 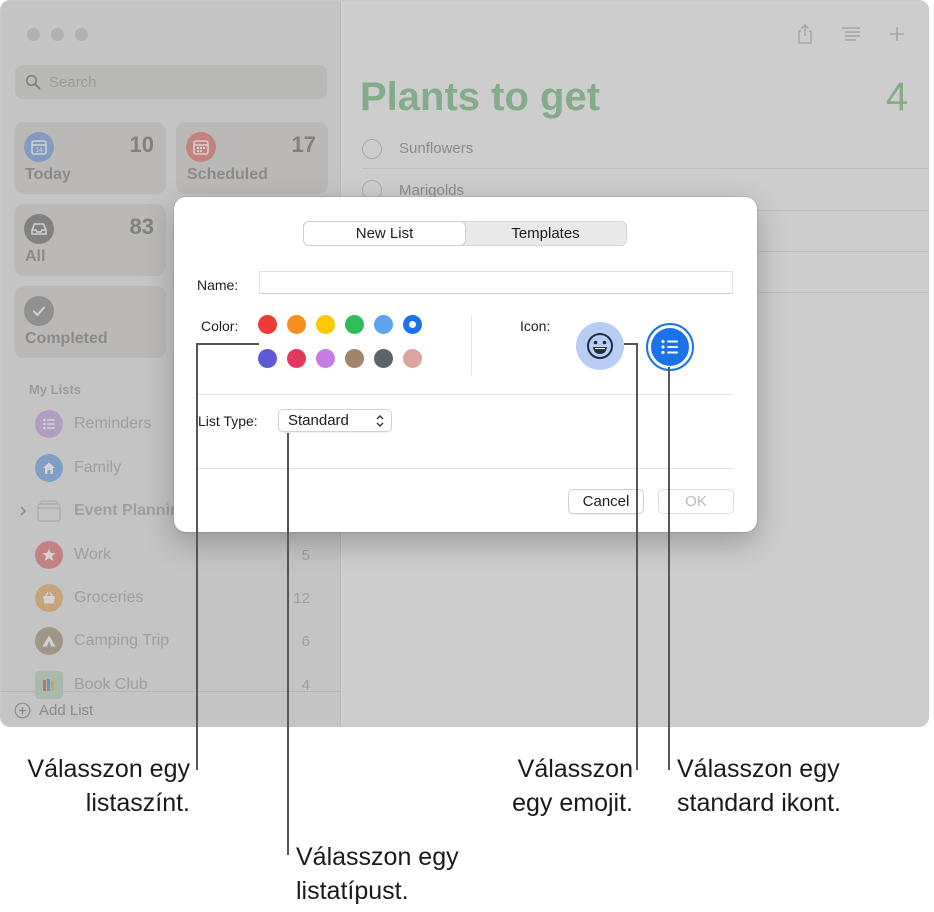 I want to click on color-label: Color:, so click(x=220, y=326).